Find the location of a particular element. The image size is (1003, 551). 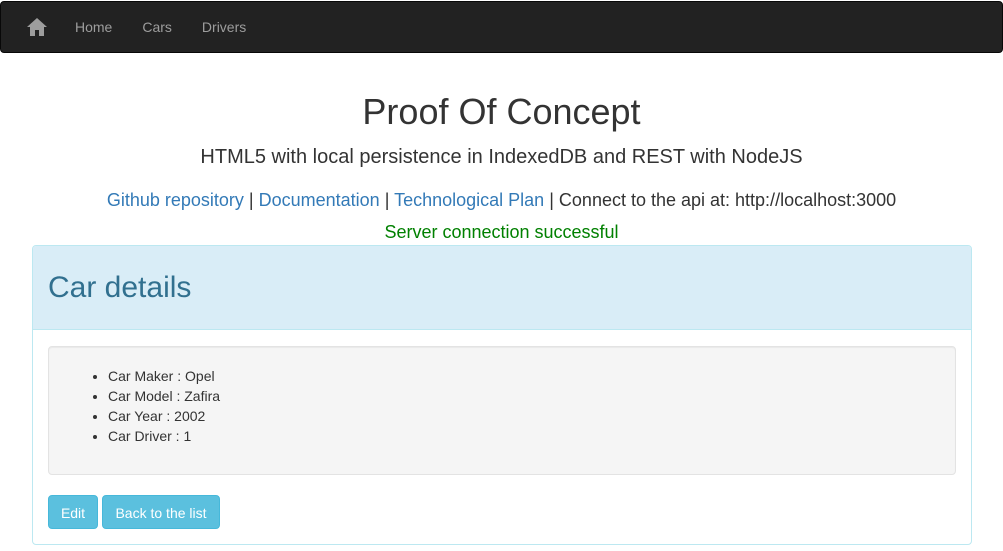

edit-button: Edit is located at coordinates (73, 512).